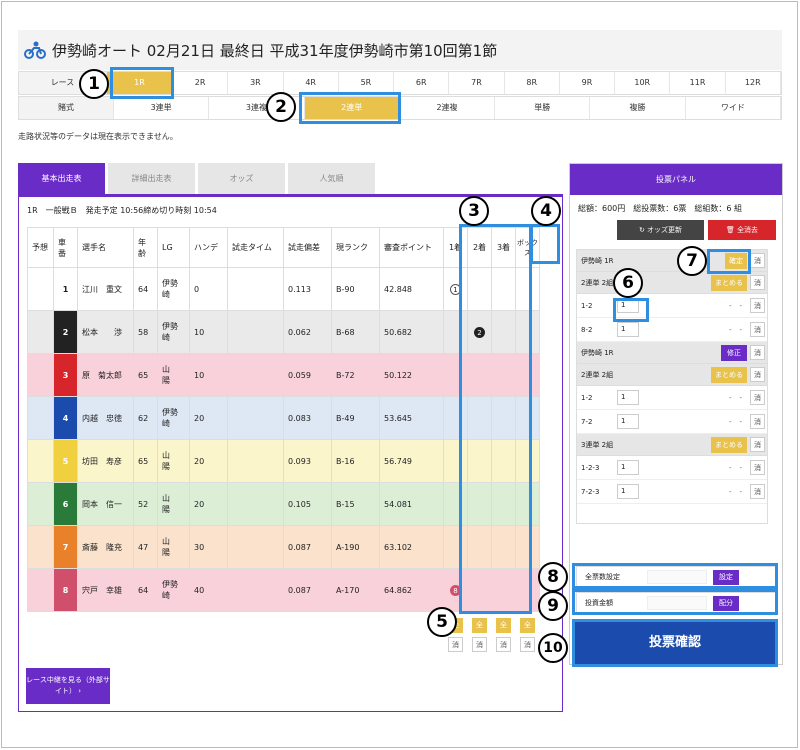 This screenshot has height=750, width=800. What do you see at coordinates (422, 83) in the screenshot?
I see `race-tab-6: 6R` at bounding box center [422, 83].